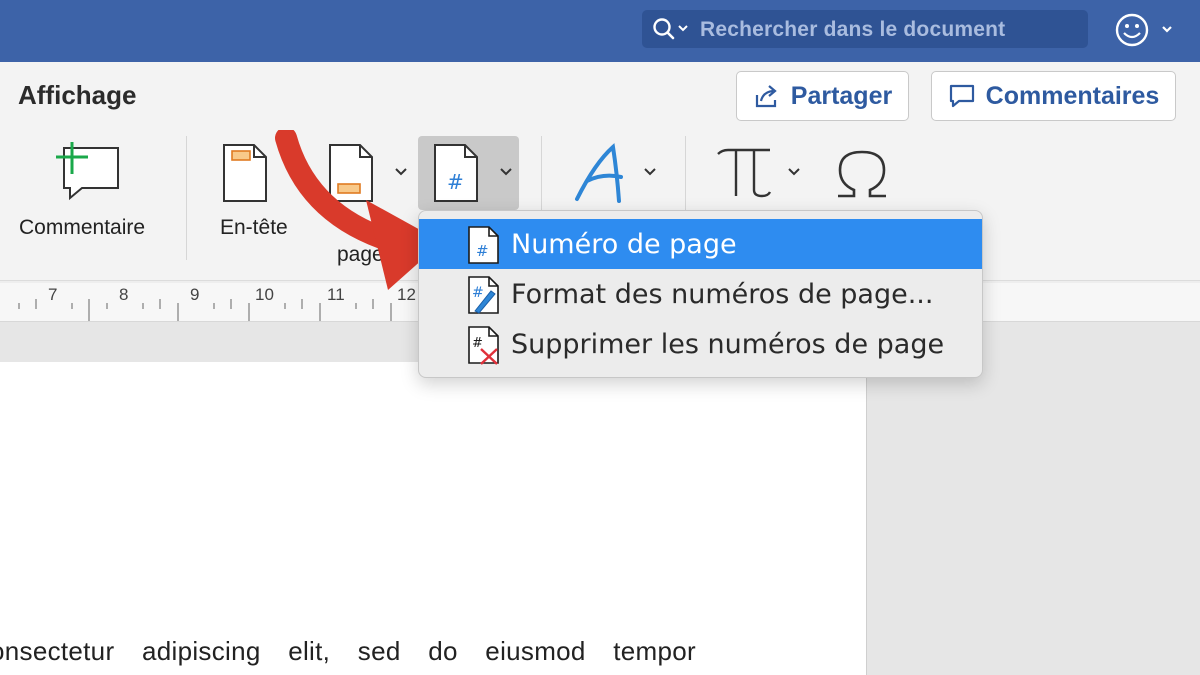 The width and height of the screenshot is (1200, 675). I want to click on menu-item-page-number: # Numéro de page, so click(700, 244).